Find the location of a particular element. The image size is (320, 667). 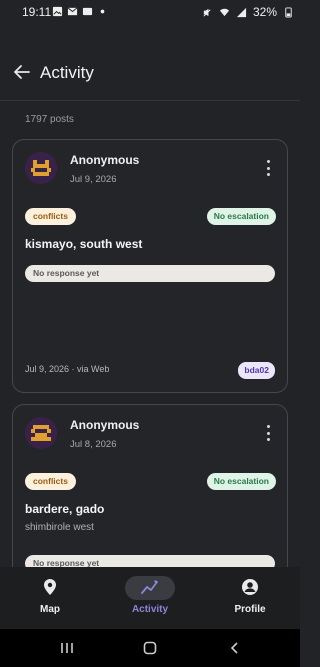

map-pin-icon is located at coordinates (50, 587).